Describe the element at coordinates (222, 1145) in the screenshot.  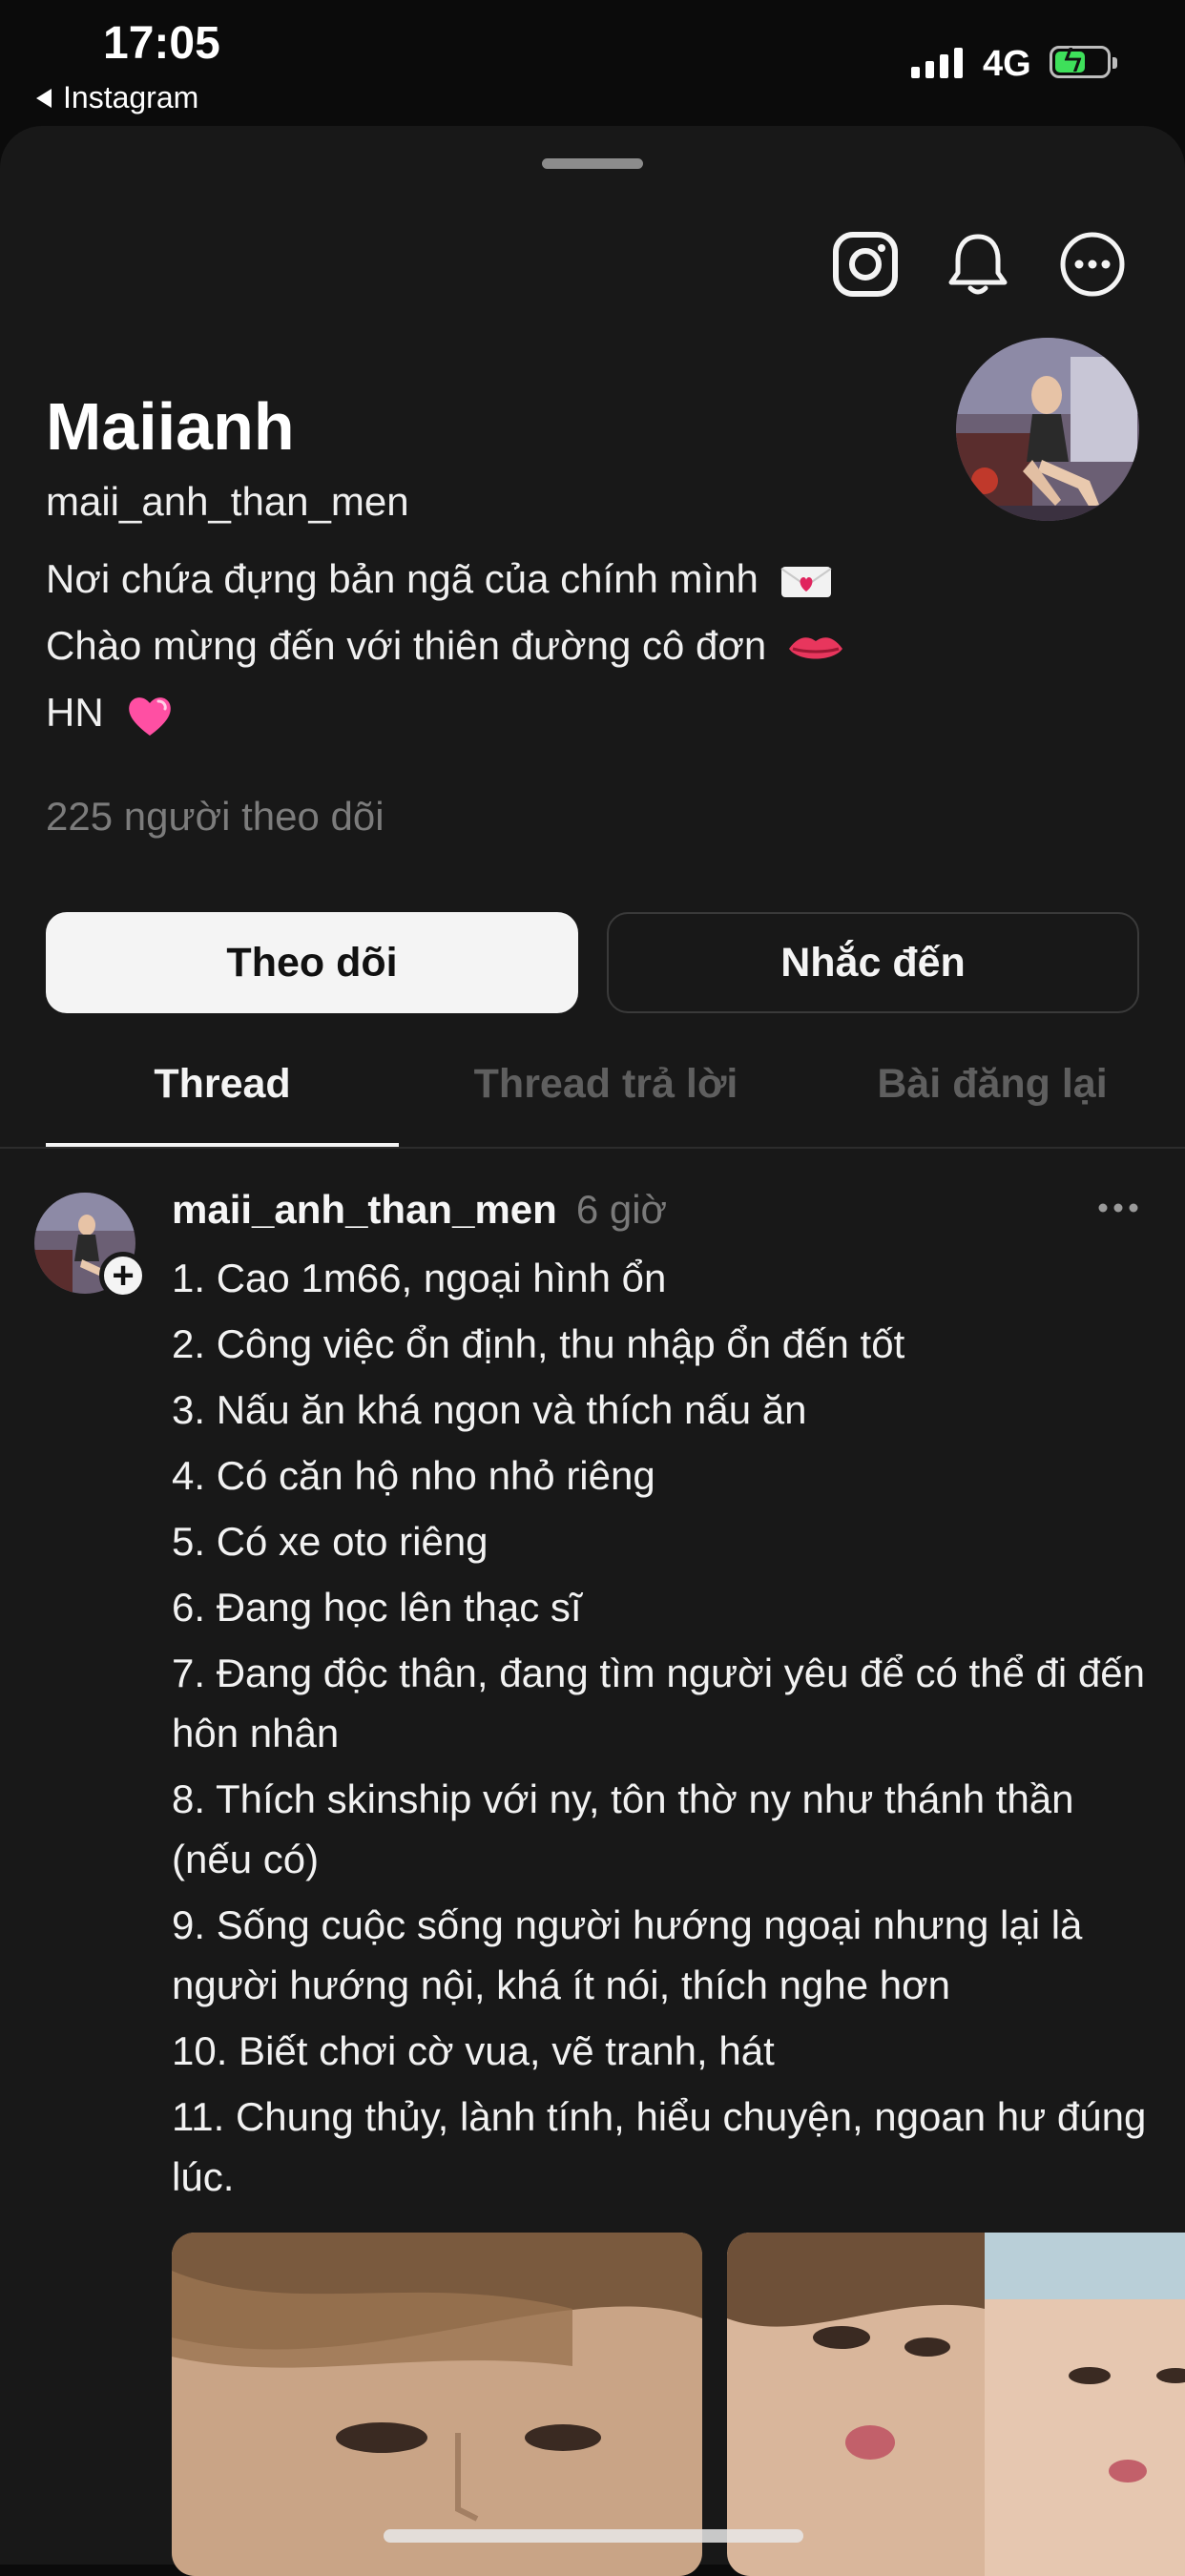
I see `active-tab-indicator` at that location.